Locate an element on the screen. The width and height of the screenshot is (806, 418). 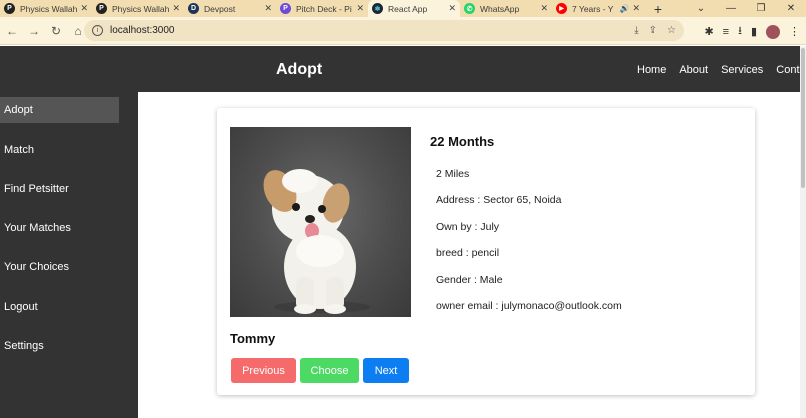
extensions-puzzle-icon: ✱ is located at coordinates (708, 31).